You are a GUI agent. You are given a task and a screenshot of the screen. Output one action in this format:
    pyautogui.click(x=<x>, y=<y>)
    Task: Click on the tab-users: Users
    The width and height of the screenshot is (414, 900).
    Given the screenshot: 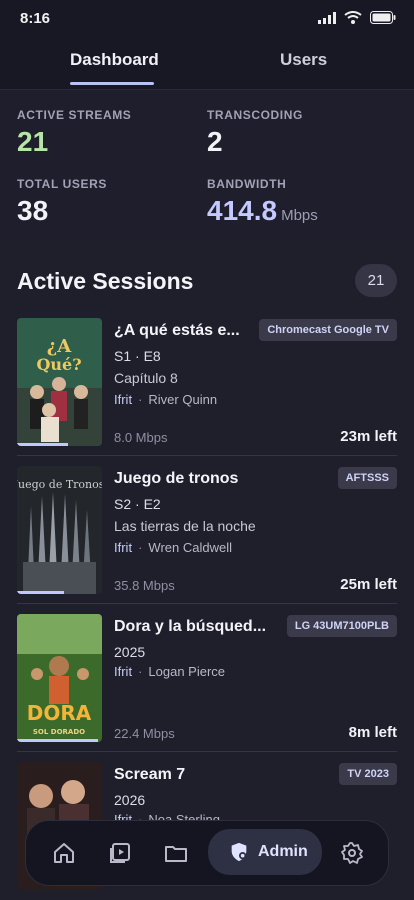 What is the action you would take?
    pyautogui.click(x=303, y=60)
    